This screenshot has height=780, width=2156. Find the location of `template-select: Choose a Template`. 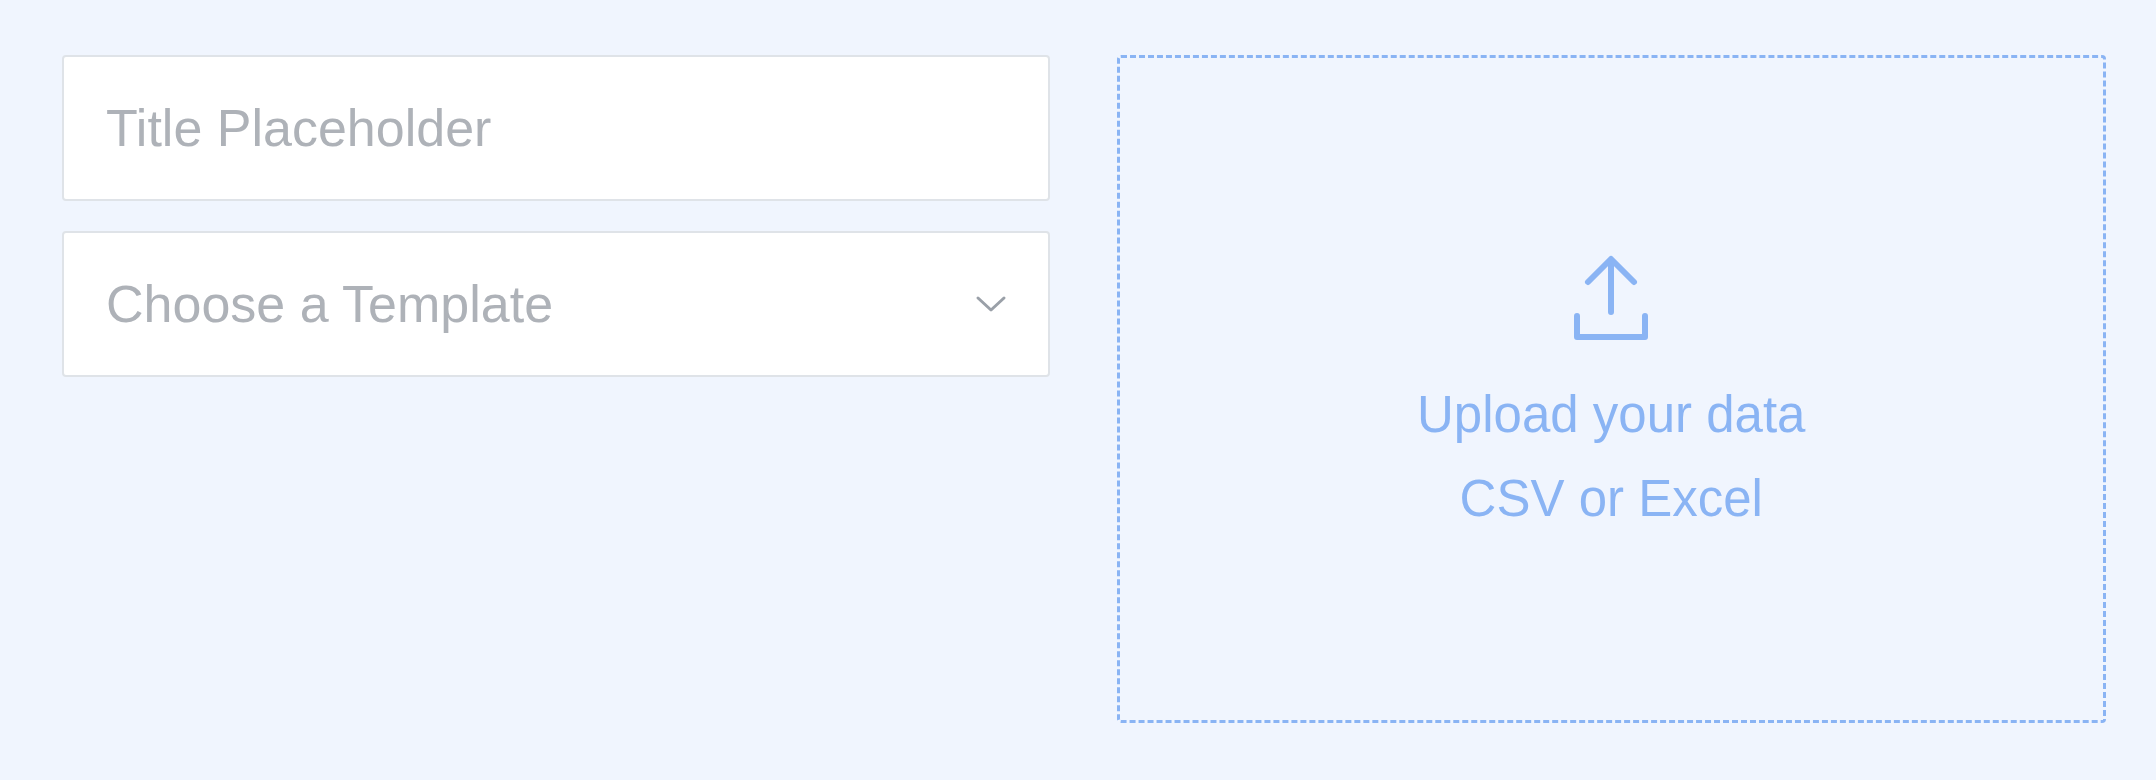

template-select: Choose a Template is located at coordinates (556, 304).